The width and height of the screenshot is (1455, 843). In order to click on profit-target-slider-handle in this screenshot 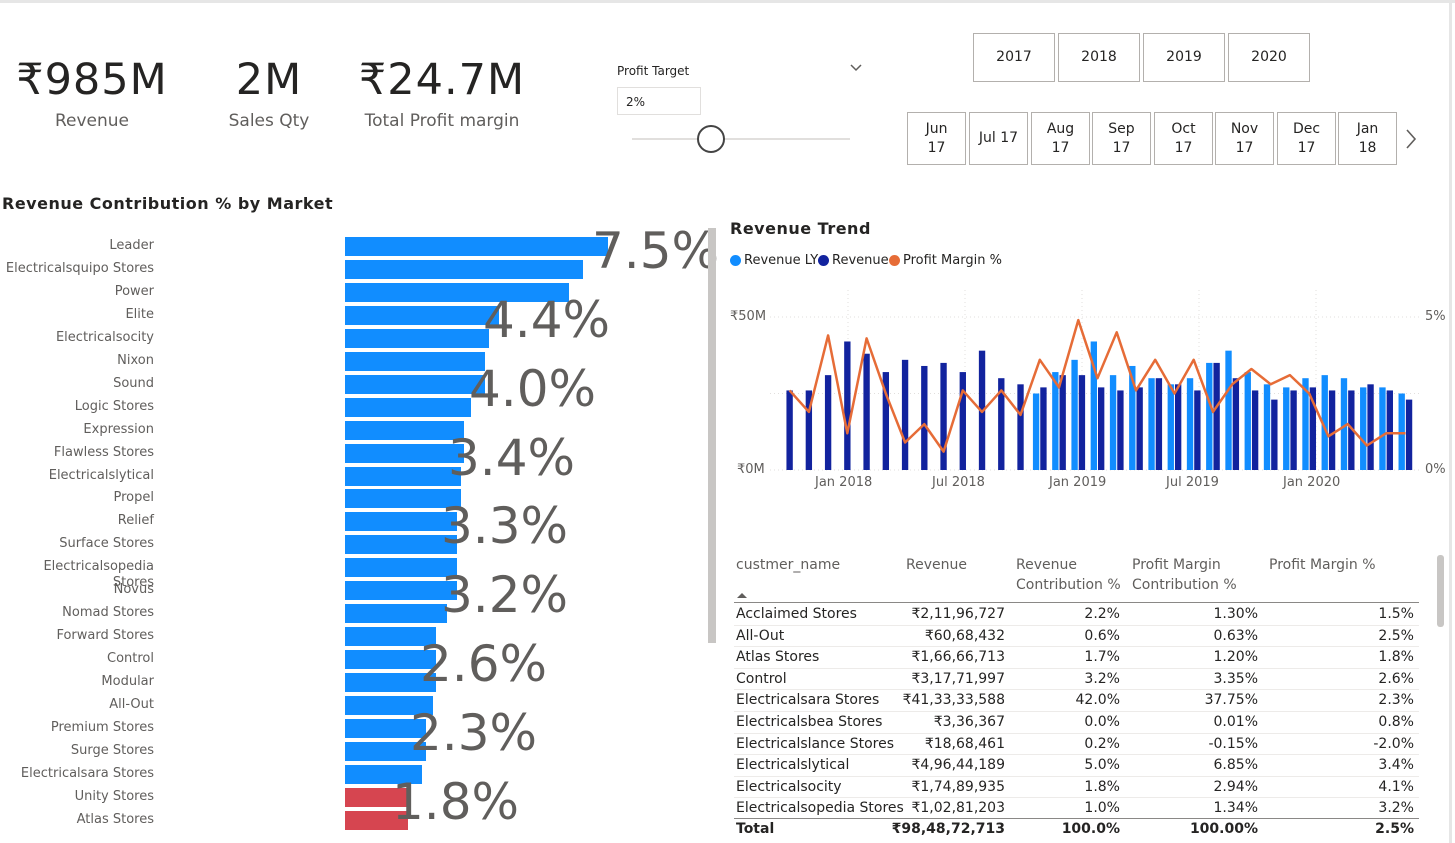, I will do `click(711, 139)`.